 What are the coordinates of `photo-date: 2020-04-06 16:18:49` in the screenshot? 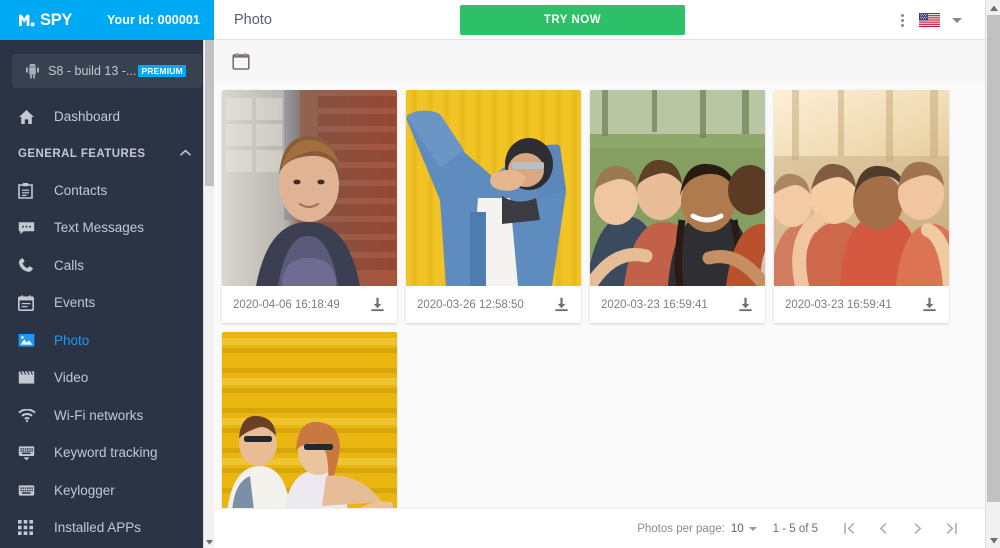 It's located at (286, 304).